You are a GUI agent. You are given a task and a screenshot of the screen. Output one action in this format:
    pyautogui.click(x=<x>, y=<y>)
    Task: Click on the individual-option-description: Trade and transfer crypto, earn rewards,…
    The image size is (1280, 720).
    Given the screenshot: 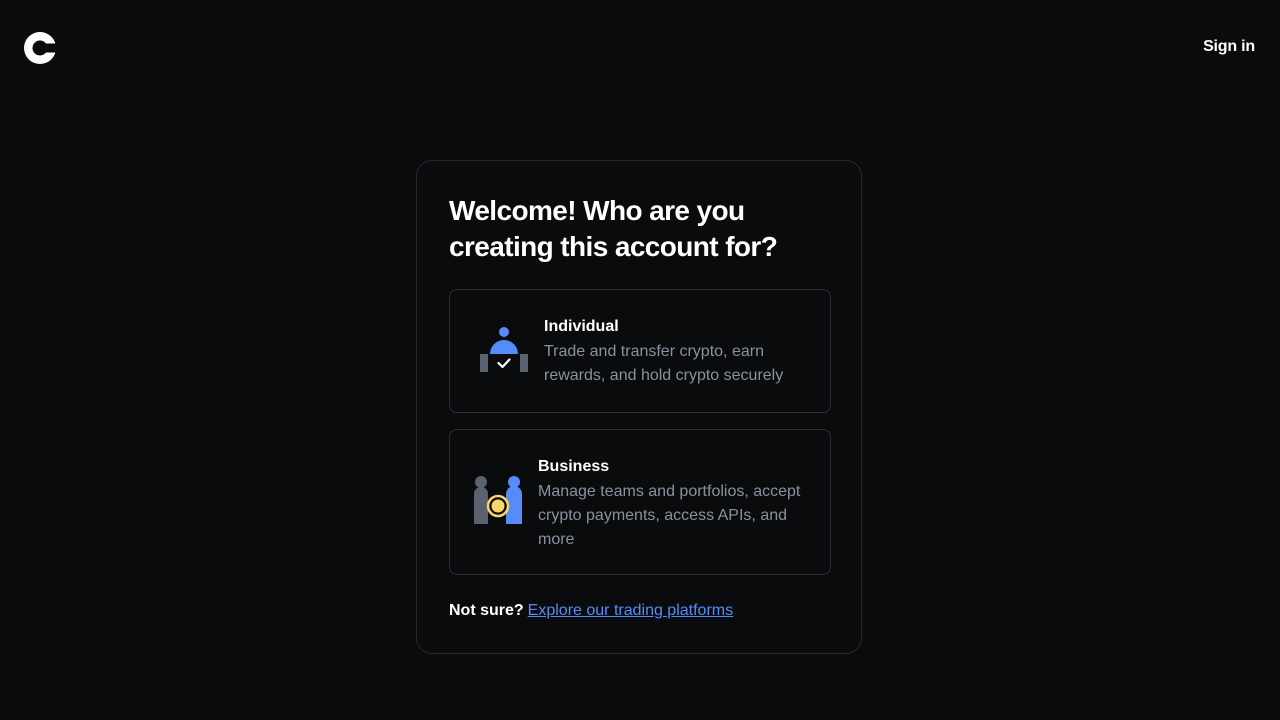 What is the action you would take?
    pyautogui.click(x=664, y=363)
    